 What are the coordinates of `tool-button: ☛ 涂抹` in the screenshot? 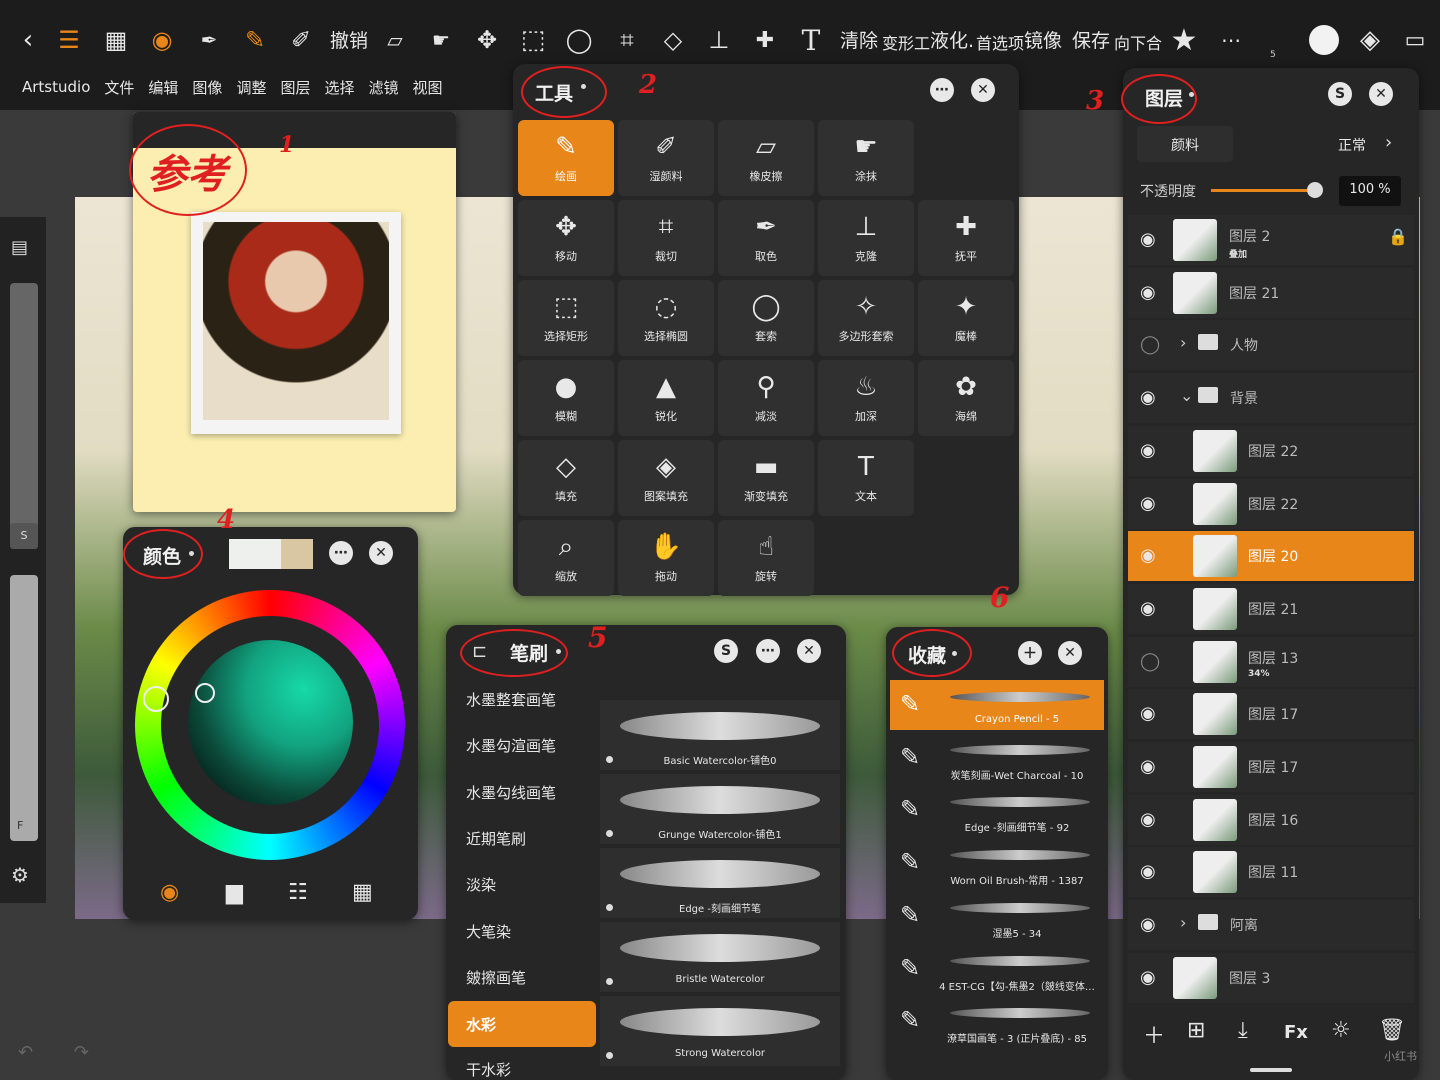 It's located at (866, 158).